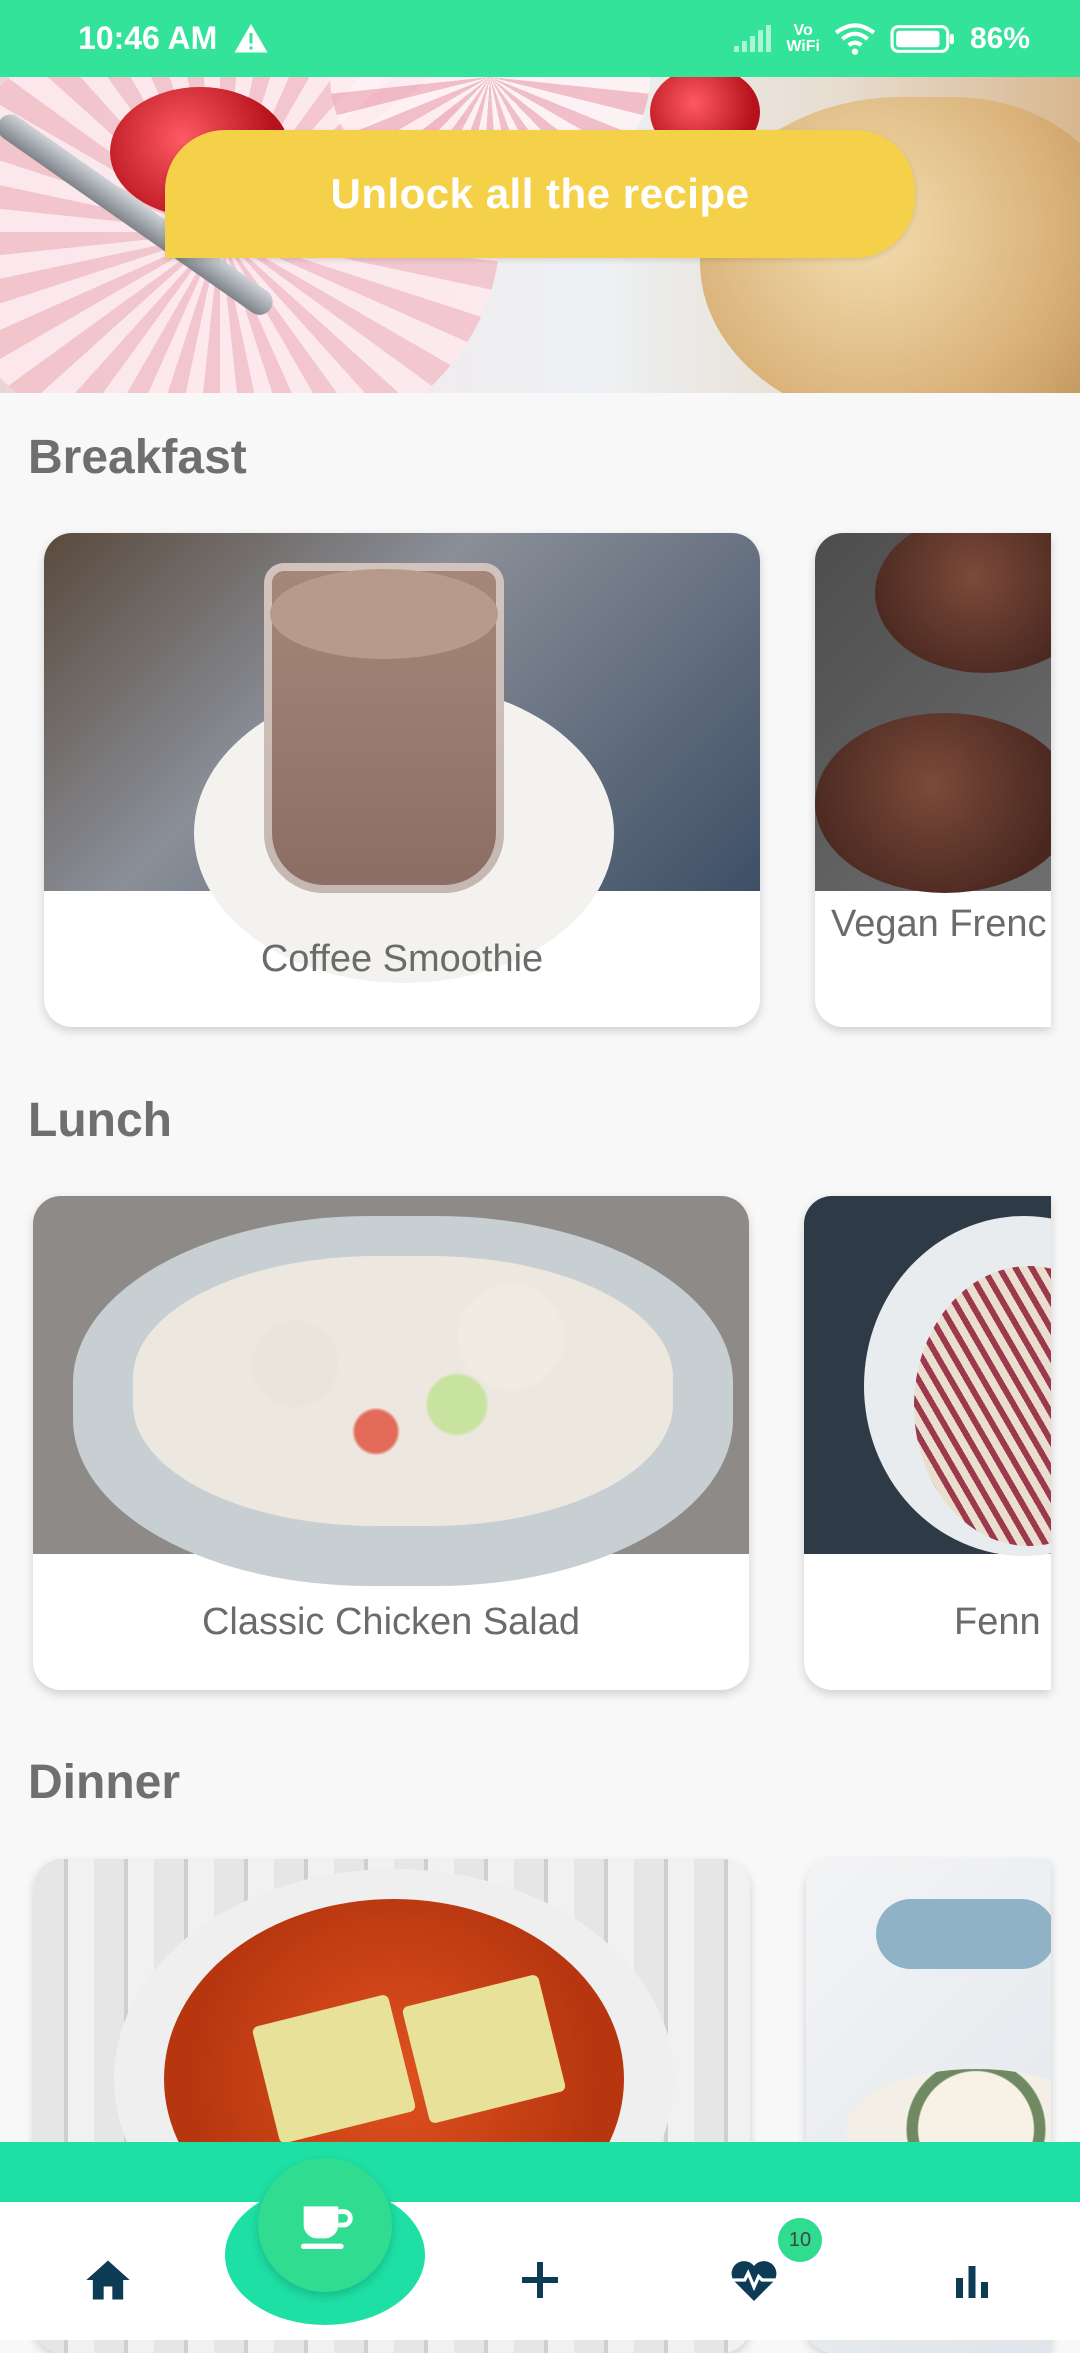  I want to click on recipe-card-vegan-french: Vegan Frenc, so click(933, 780).